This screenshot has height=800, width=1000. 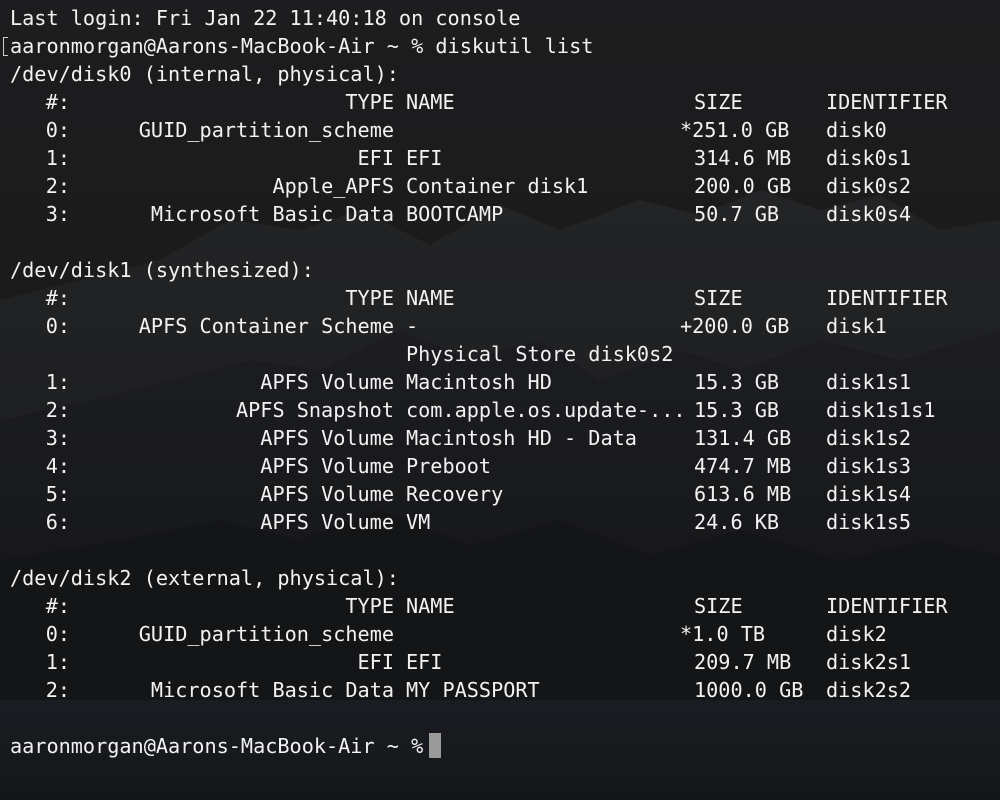 I want to click on partition-number: 4:, so click(x=57, y=466).